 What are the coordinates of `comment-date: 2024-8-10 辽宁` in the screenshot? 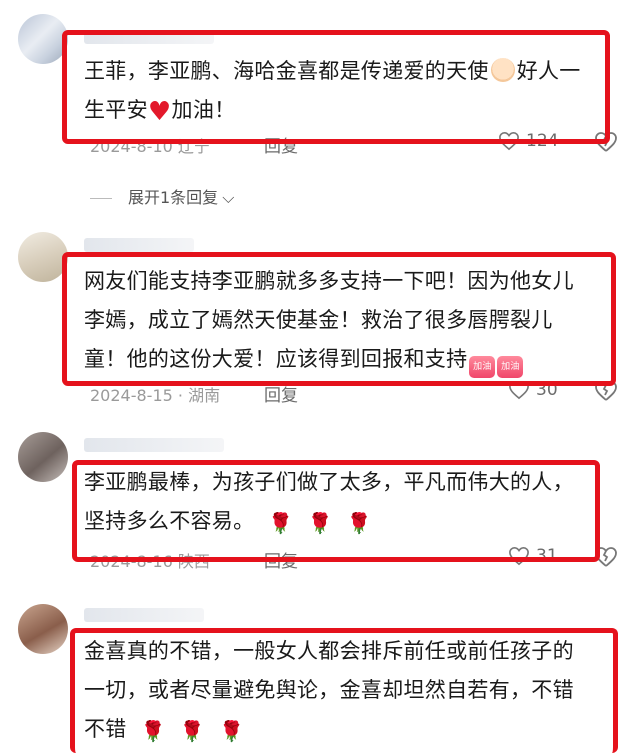 It's located at (150, 146).